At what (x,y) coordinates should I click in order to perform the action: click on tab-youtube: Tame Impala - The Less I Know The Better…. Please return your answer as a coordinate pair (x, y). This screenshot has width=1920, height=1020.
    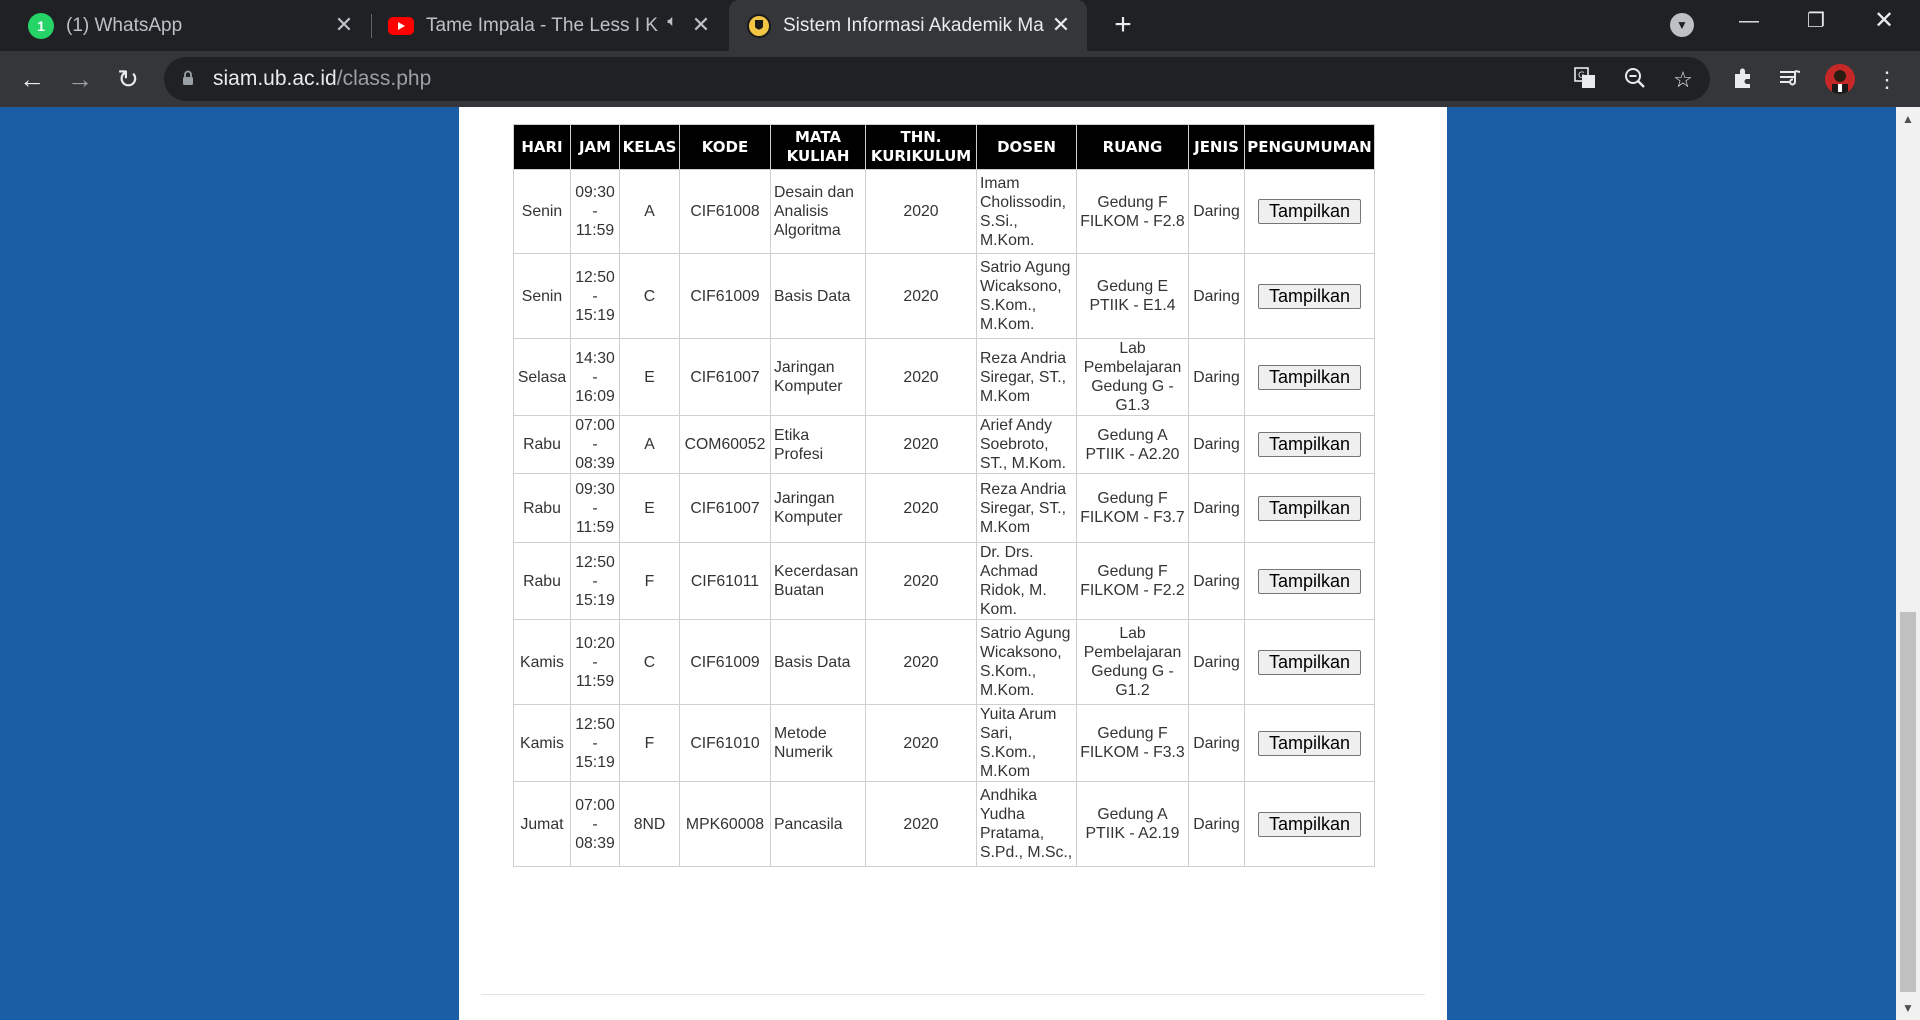
    Looking at the image, I should click on (549, 25).